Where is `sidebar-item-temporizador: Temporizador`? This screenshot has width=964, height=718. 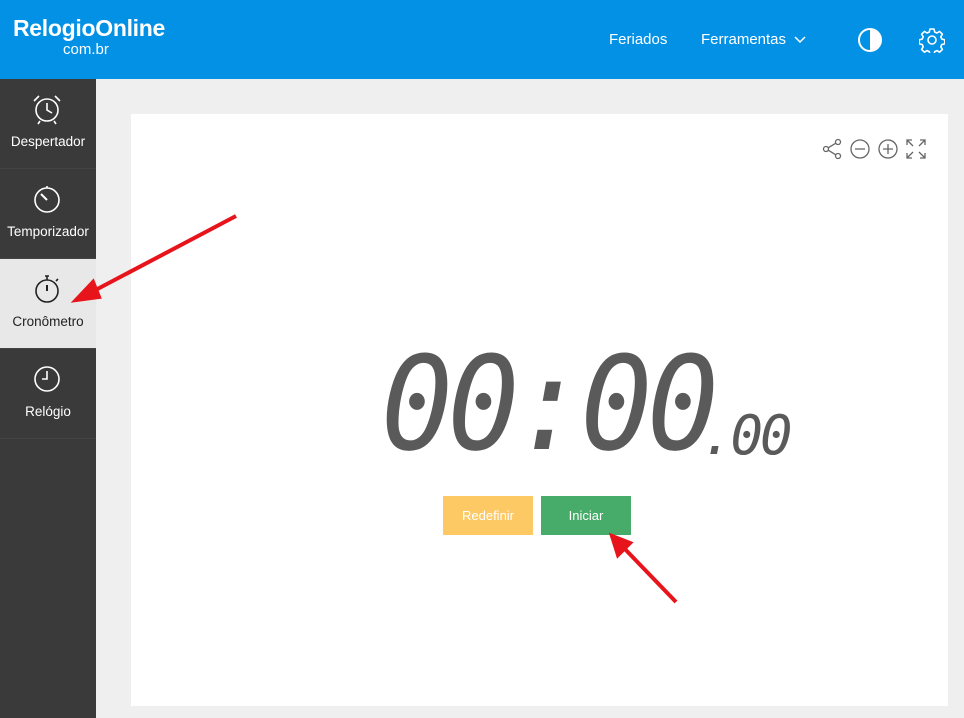 sidebar-item-temporizador: Temporizador is located at coordinates (48, 214).